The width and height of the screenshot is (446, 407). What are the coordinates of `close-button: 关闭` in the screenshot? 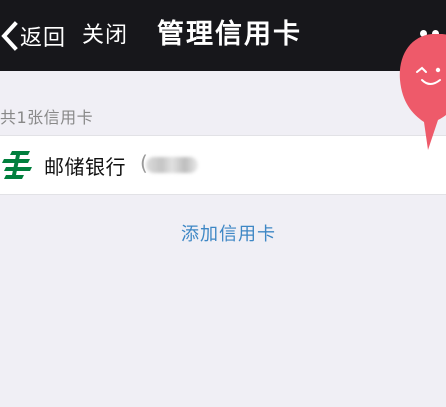 It's located at (105, 36).